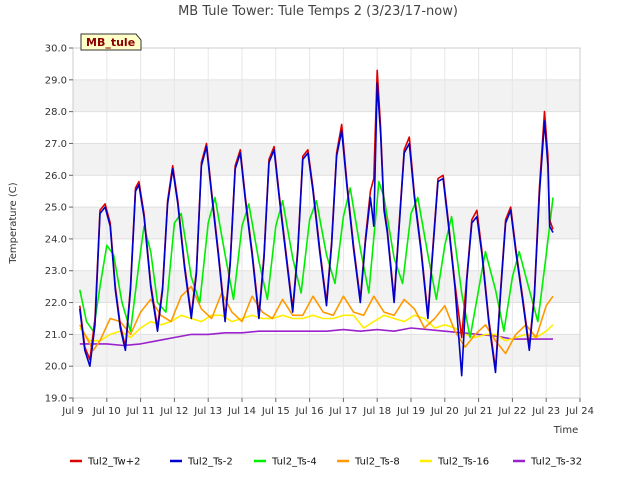 The image size is (640, 480). I want to click on y-tick-label: 25.0, so click(56, 208).